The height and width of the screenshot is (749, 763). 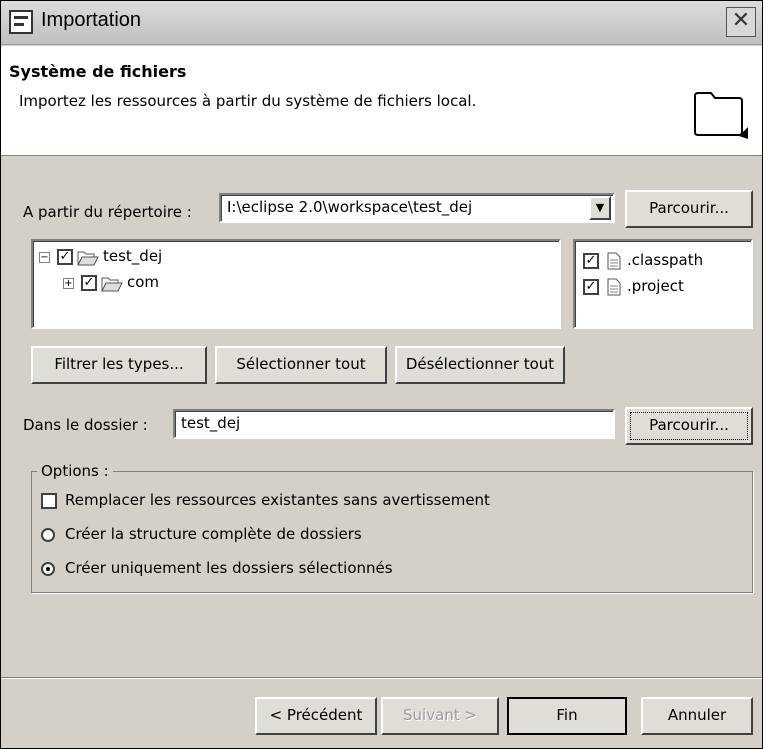 What do you see at coordinates (600, 208) in the screenshot?
I see `chevron-down-icon: ▼` at bounding box center [600, 208].